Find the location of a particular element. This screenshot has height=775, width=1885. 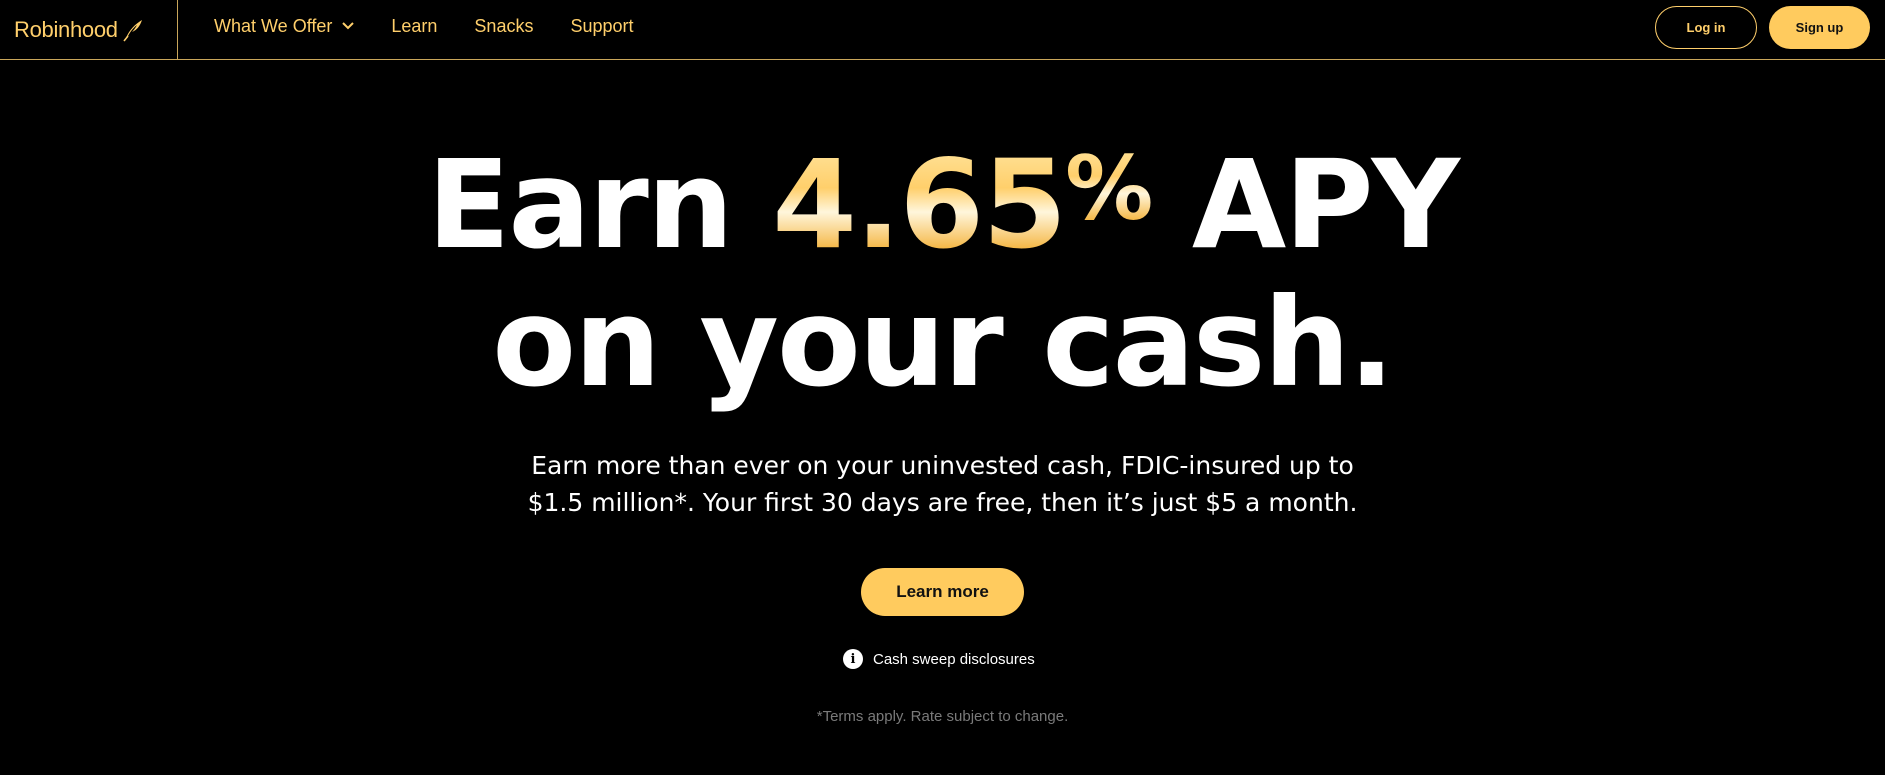

apy-rate: 4.65% is located at coordinates (962, 198).